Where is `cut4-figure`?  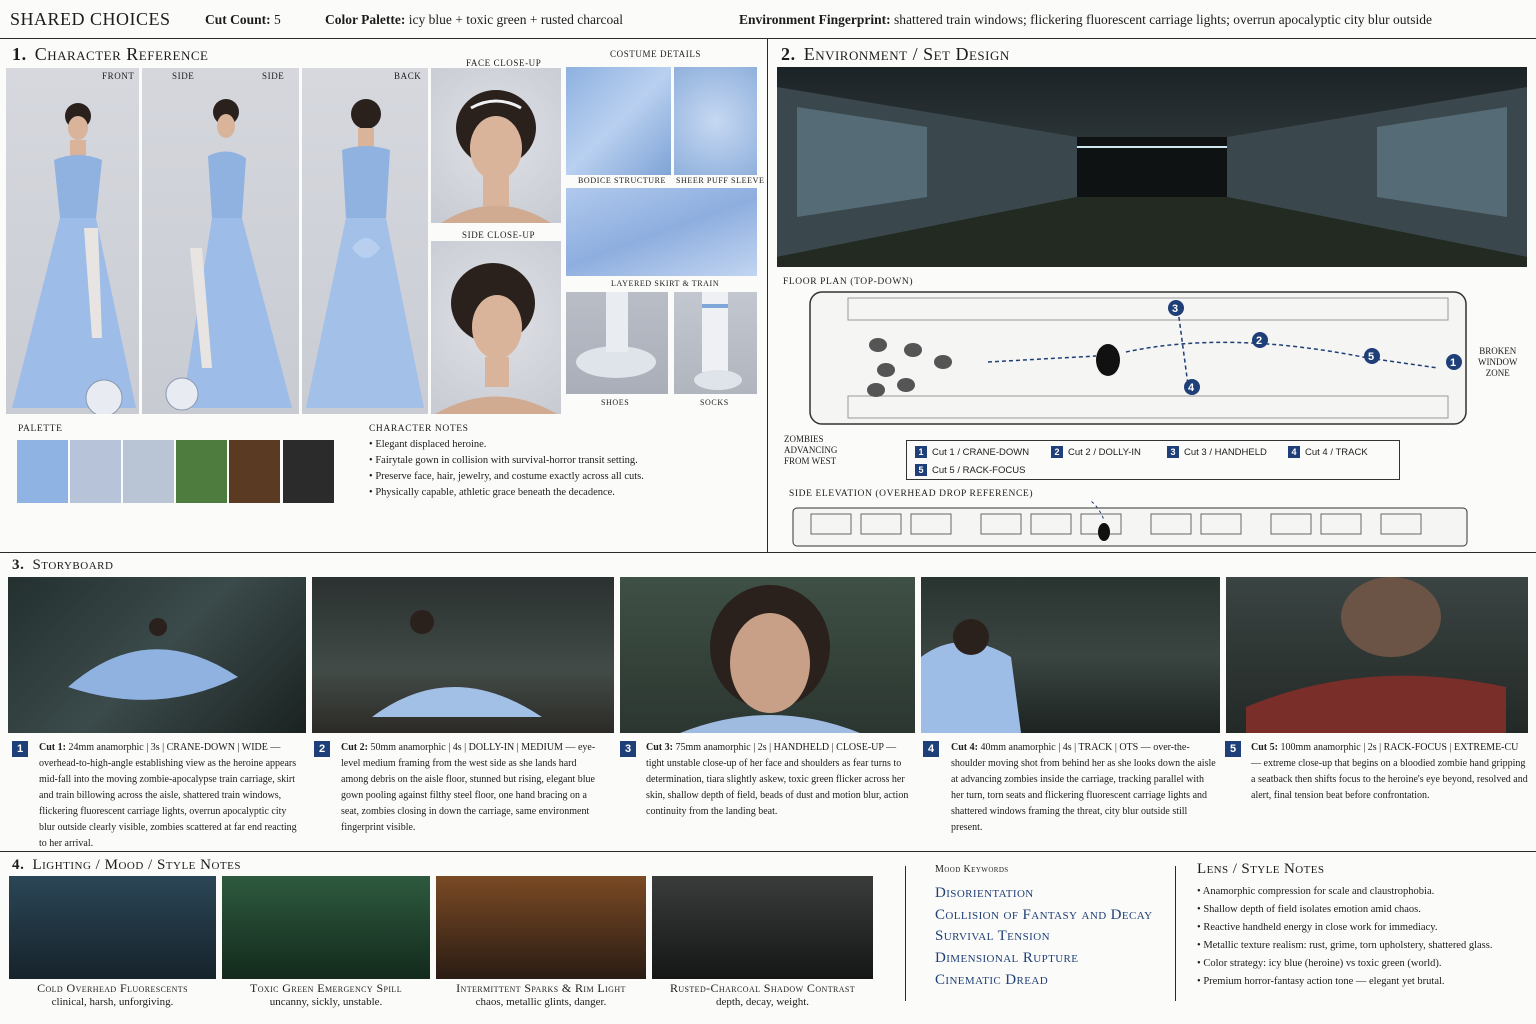 cut4-figure is located at coordinates (971, 676).